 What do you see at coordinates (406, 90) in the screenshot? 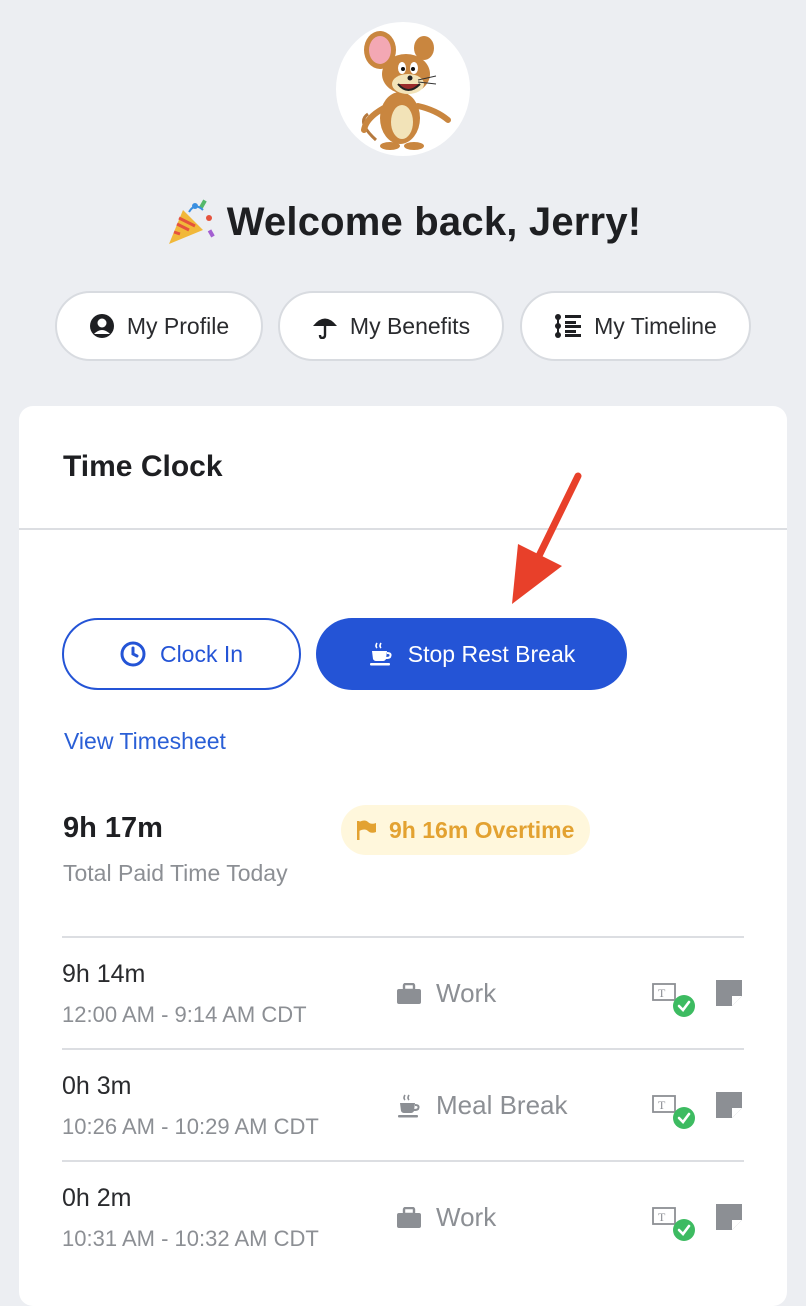
I see `jerry-mouse-avatar` at bounding box center [406, 90].